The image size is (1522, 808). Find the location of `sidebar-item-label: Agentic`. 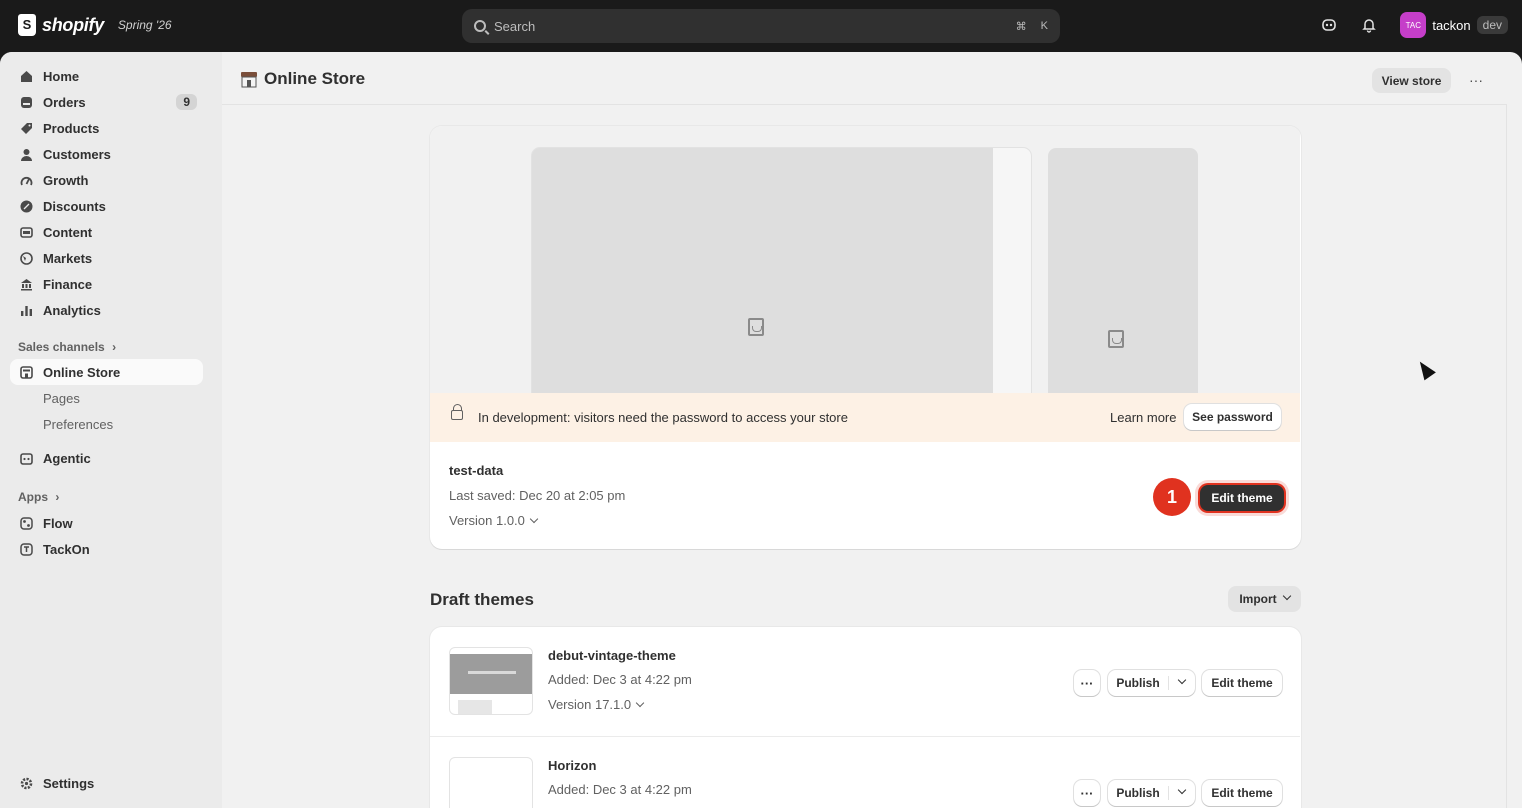

sidebar-item-label: Agentic is located at coordinates (67, 458).